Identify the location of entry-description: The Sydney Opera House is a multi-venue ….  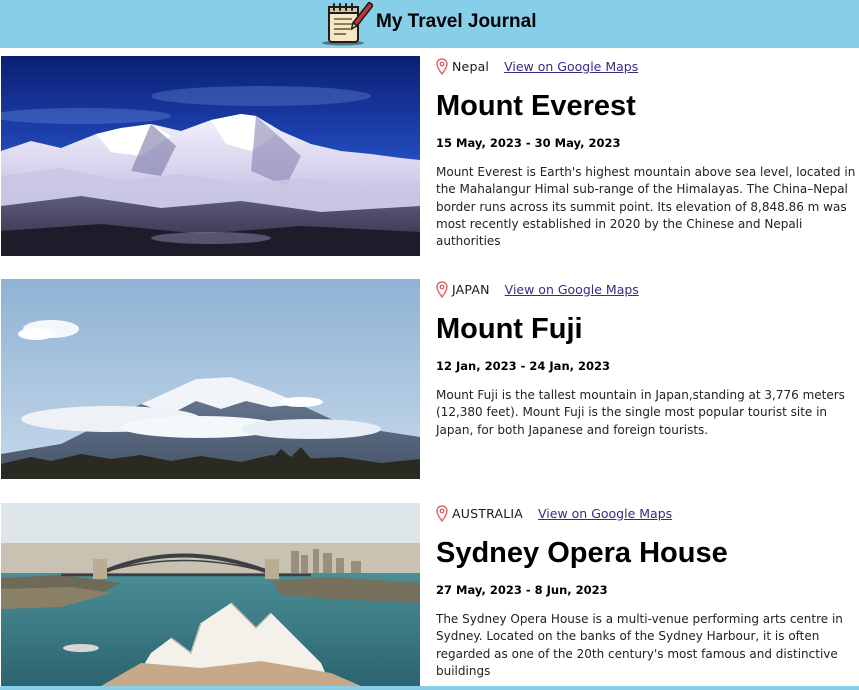
(639, 645).